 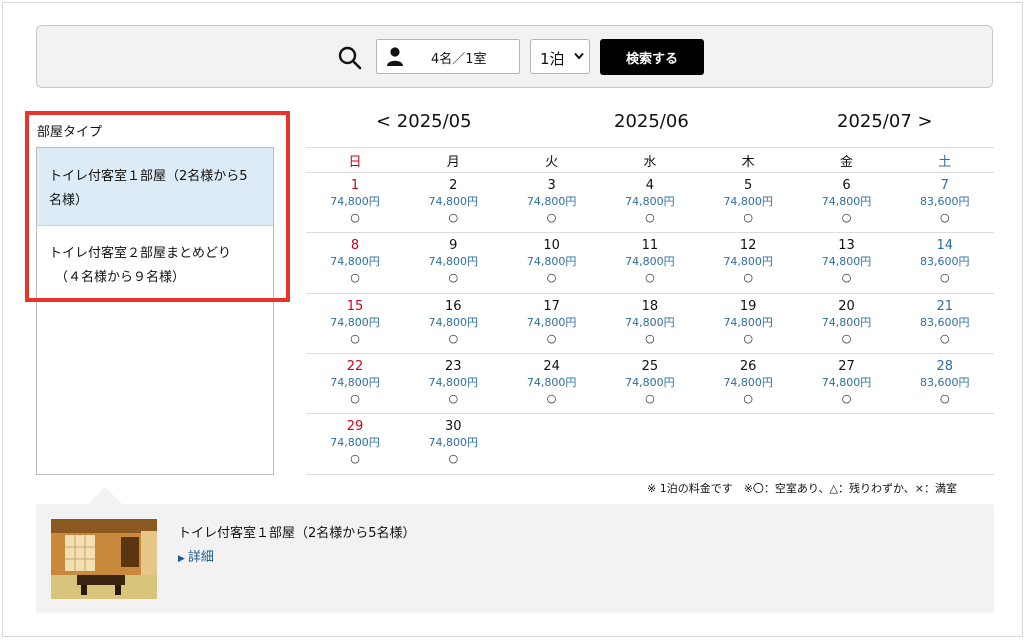 What do you see at coordinates (552, 323) in the screenshot?
I see `calendar-day-cell: 17 74,800円 ○` at bounding box center [552, 323].